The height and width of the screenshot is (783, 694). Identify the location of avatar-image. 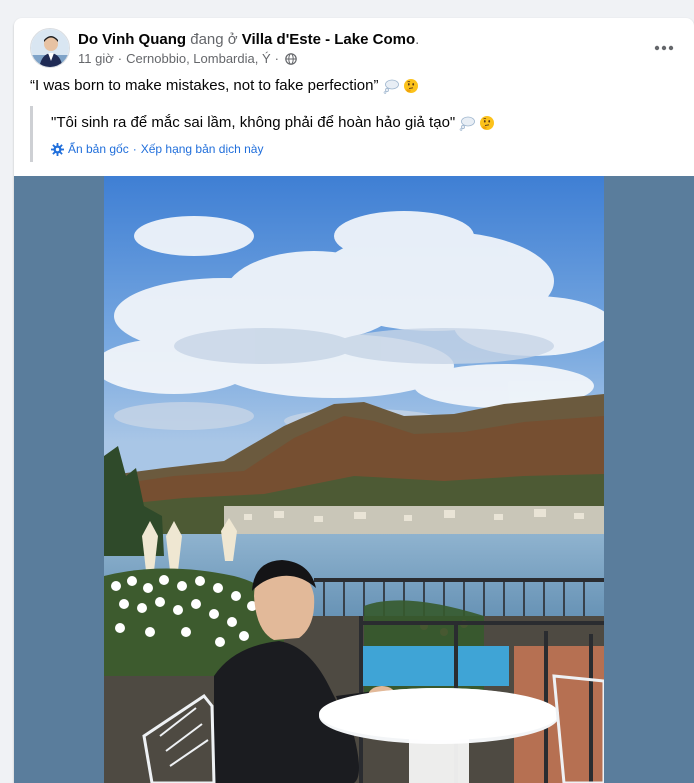
(50, 48).